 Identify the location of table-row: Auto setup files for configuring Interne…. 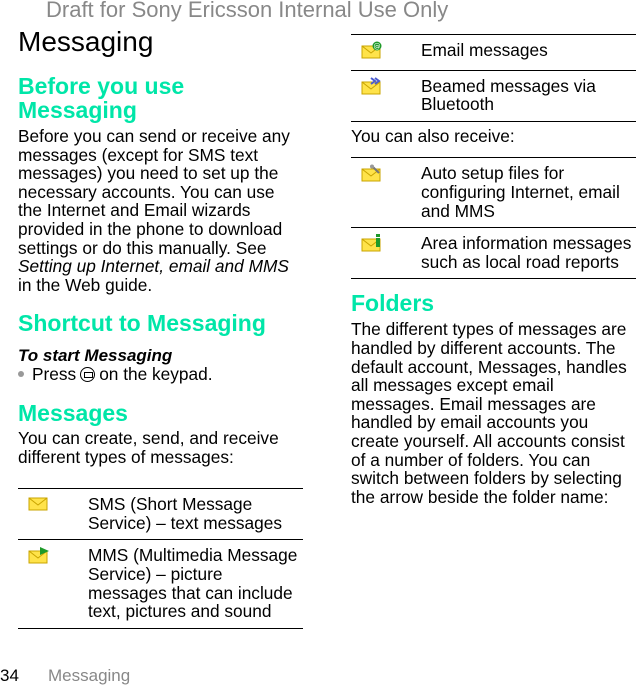
(493, 192).